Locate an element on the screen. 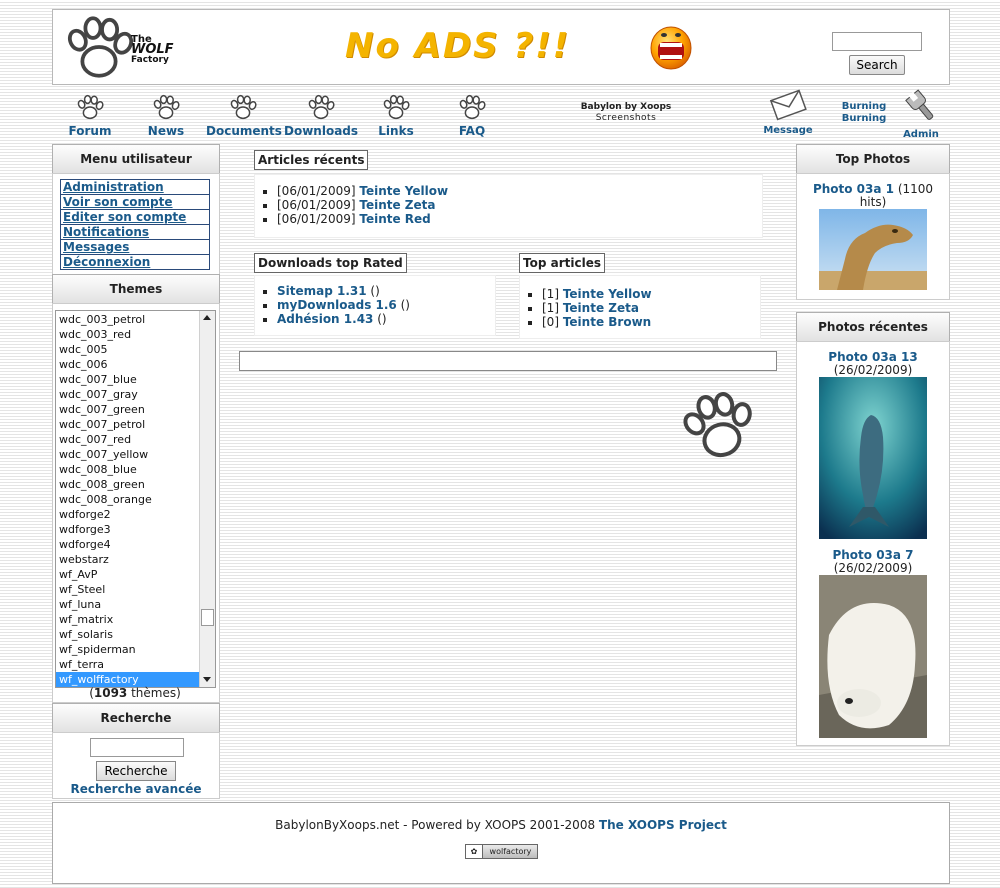 The image size is (1000, 888). admin-label: Admin is located at coordinates (921, 134).